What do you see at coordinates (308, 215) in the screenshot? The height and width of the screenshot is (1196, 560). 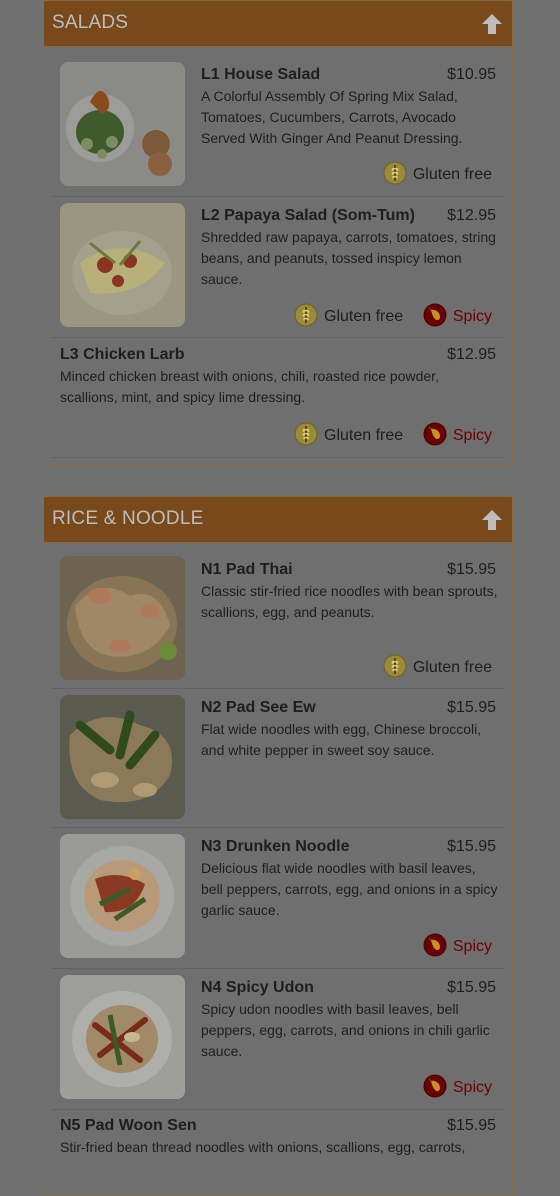 I see `item-name: L2 Papaya Salad (Som-Tum)` at bounding box center [308, 215].